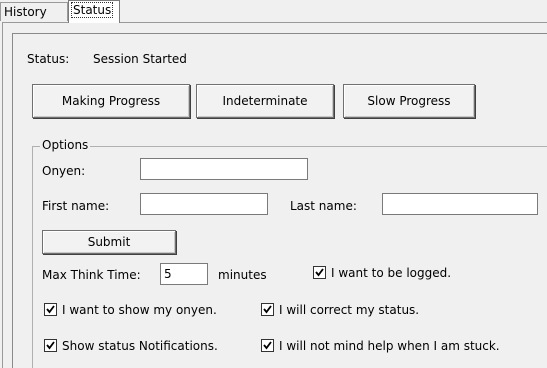  What do you see at coordinates (139, 310) in the screenshot?
I see `show-onyen-checkbox-label: I want to show my onyen.` at bounding box center [139, 310].